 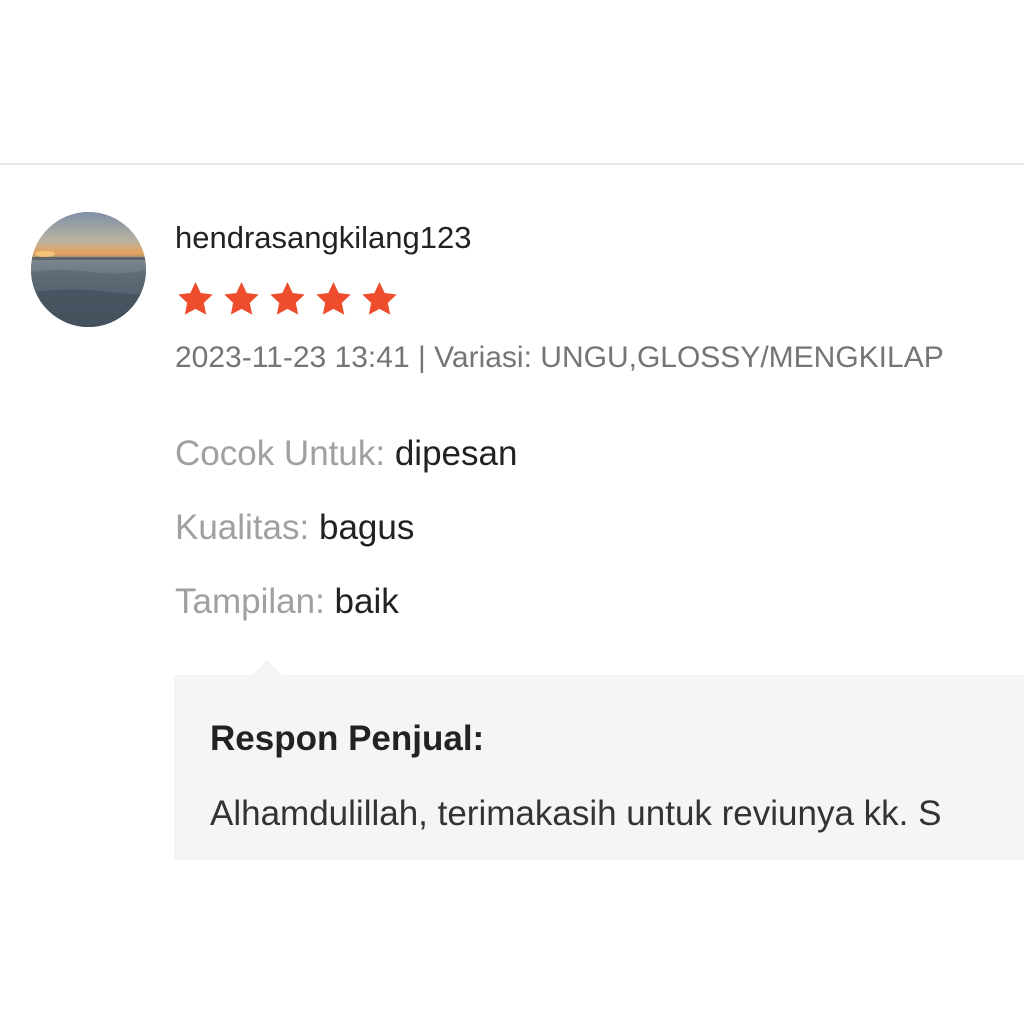 I want to click on attribute-label: Cocok Untuk:, so click(x=280, y=453).